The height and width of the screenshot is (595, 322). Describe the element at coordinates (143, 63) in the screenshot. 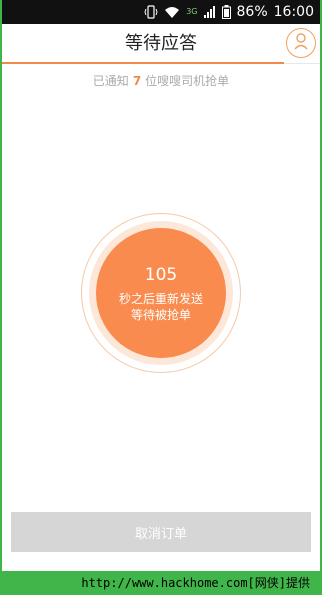

I see `header-accent-line` at that location.